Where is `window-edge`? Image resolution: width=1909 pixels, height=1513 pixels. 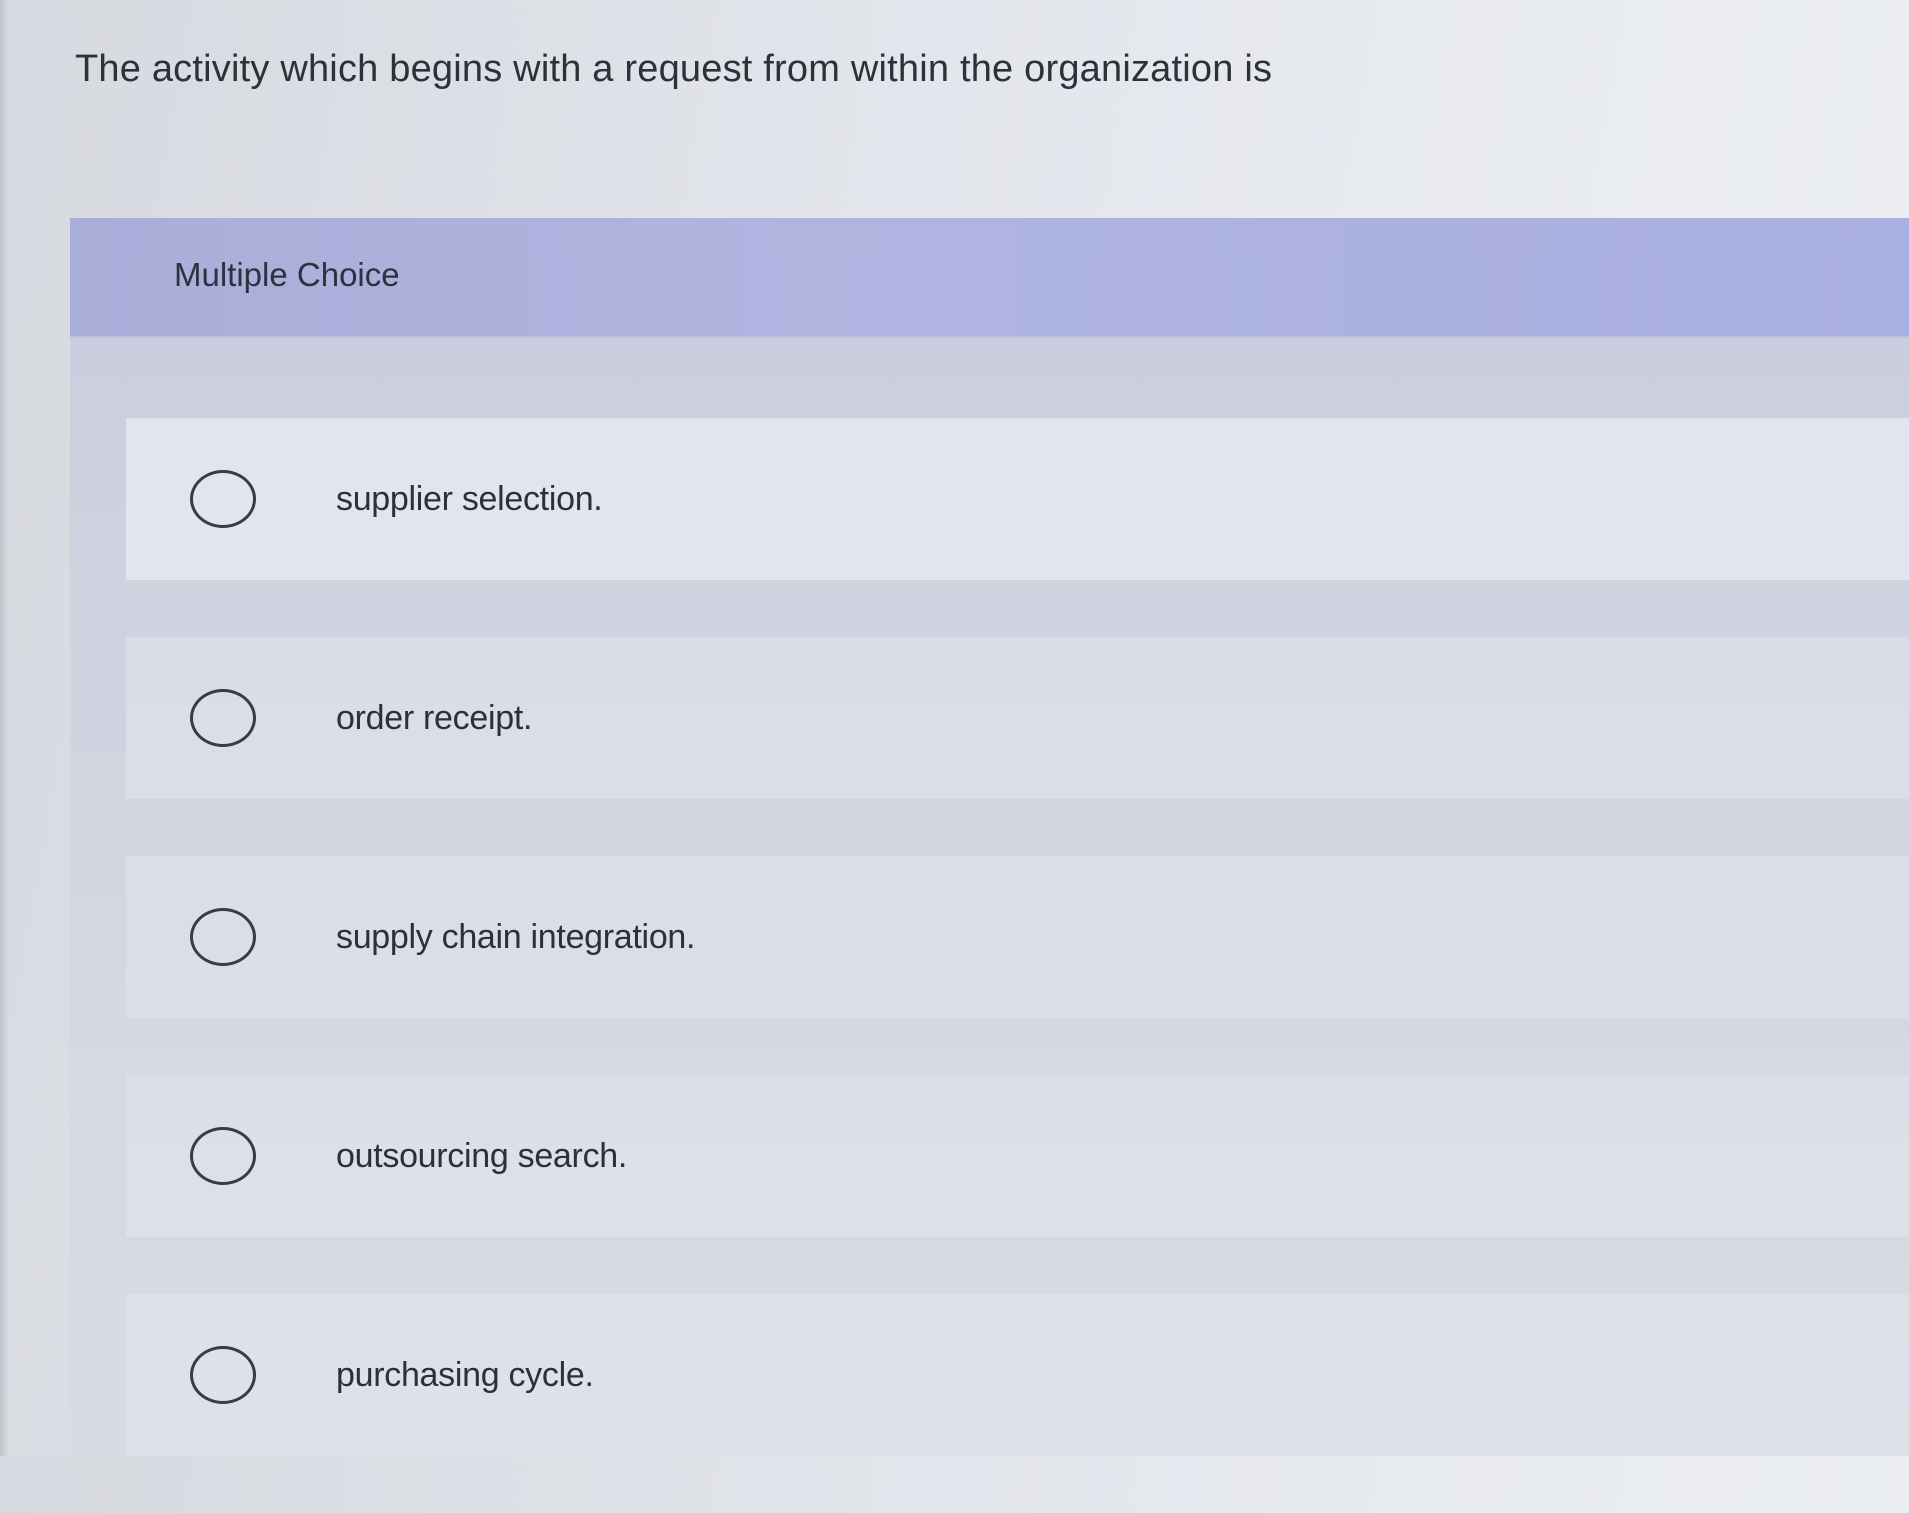 window-edge is located at coordinates (4, 728).